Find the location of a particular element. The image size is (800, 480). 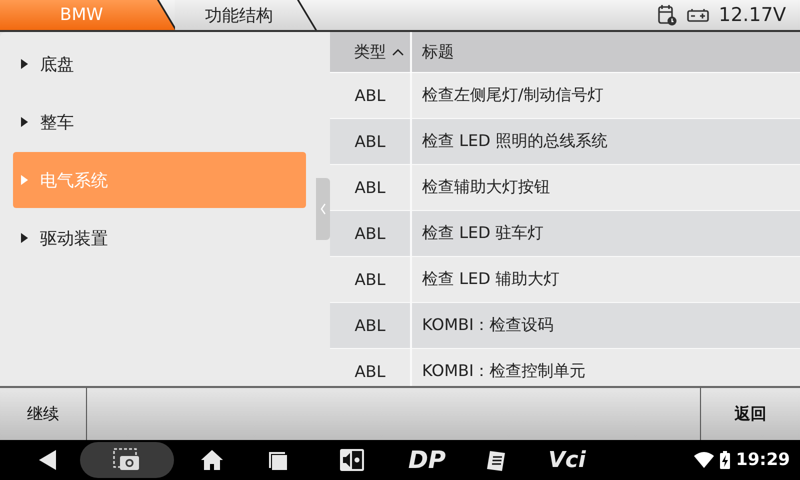

camera-icon is located at coordinates (127, 460).